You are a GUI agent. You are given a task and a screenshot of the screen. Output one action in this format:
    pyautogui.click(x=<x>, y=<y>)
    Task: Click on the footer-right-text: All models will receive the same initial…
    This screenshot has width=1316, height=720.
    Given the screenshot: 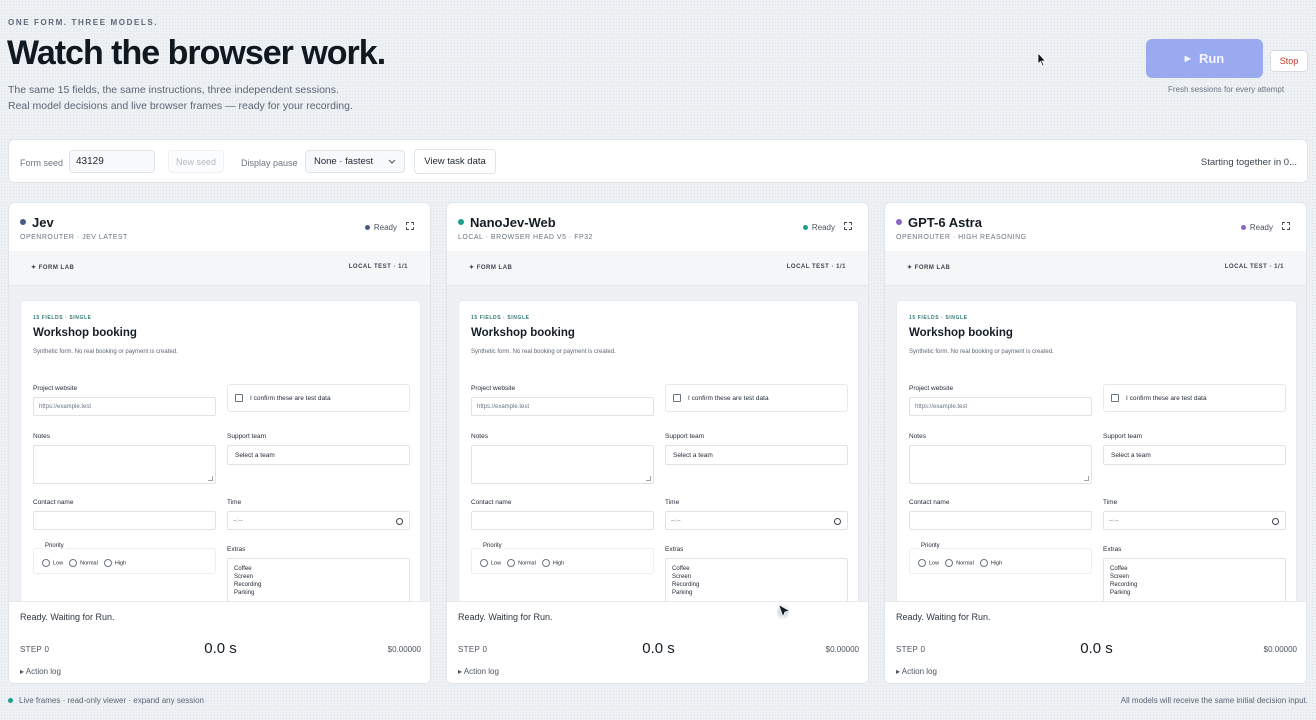 What is the action you would take?
    pyautogui.click(x=1214, y=700)
    